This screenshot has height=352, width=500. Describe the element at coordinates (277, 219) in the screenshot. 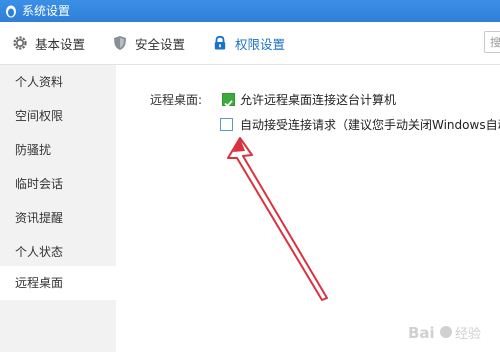

I see `annotation-arrow` at that location.